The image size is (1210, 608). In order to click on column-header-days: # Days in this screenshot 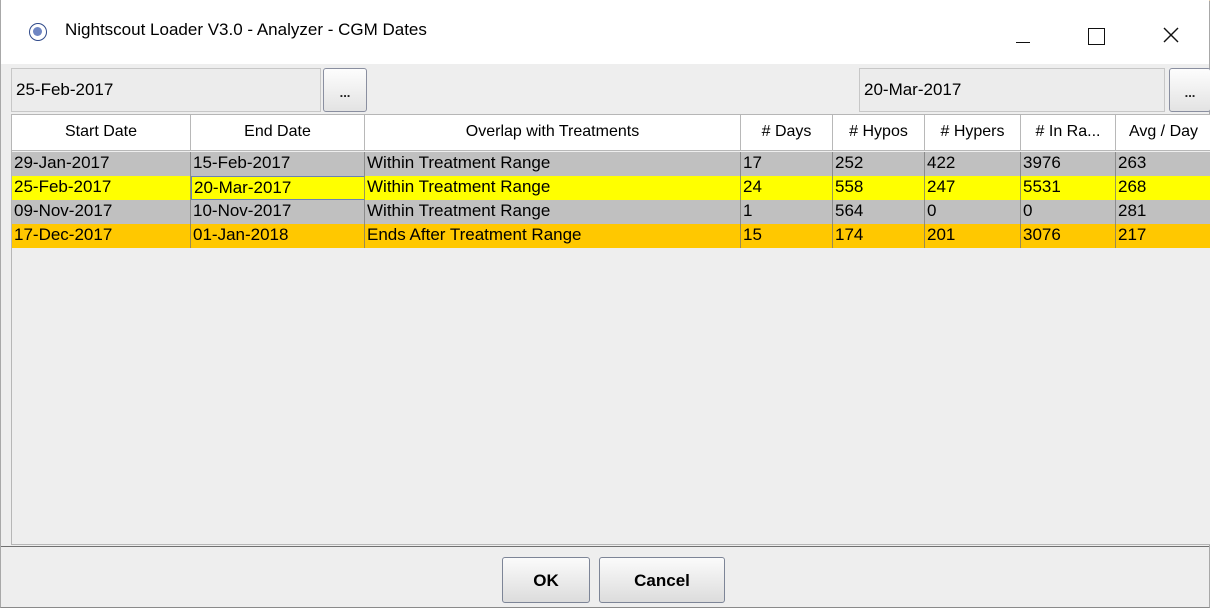, I will do `click(787, 133)`.